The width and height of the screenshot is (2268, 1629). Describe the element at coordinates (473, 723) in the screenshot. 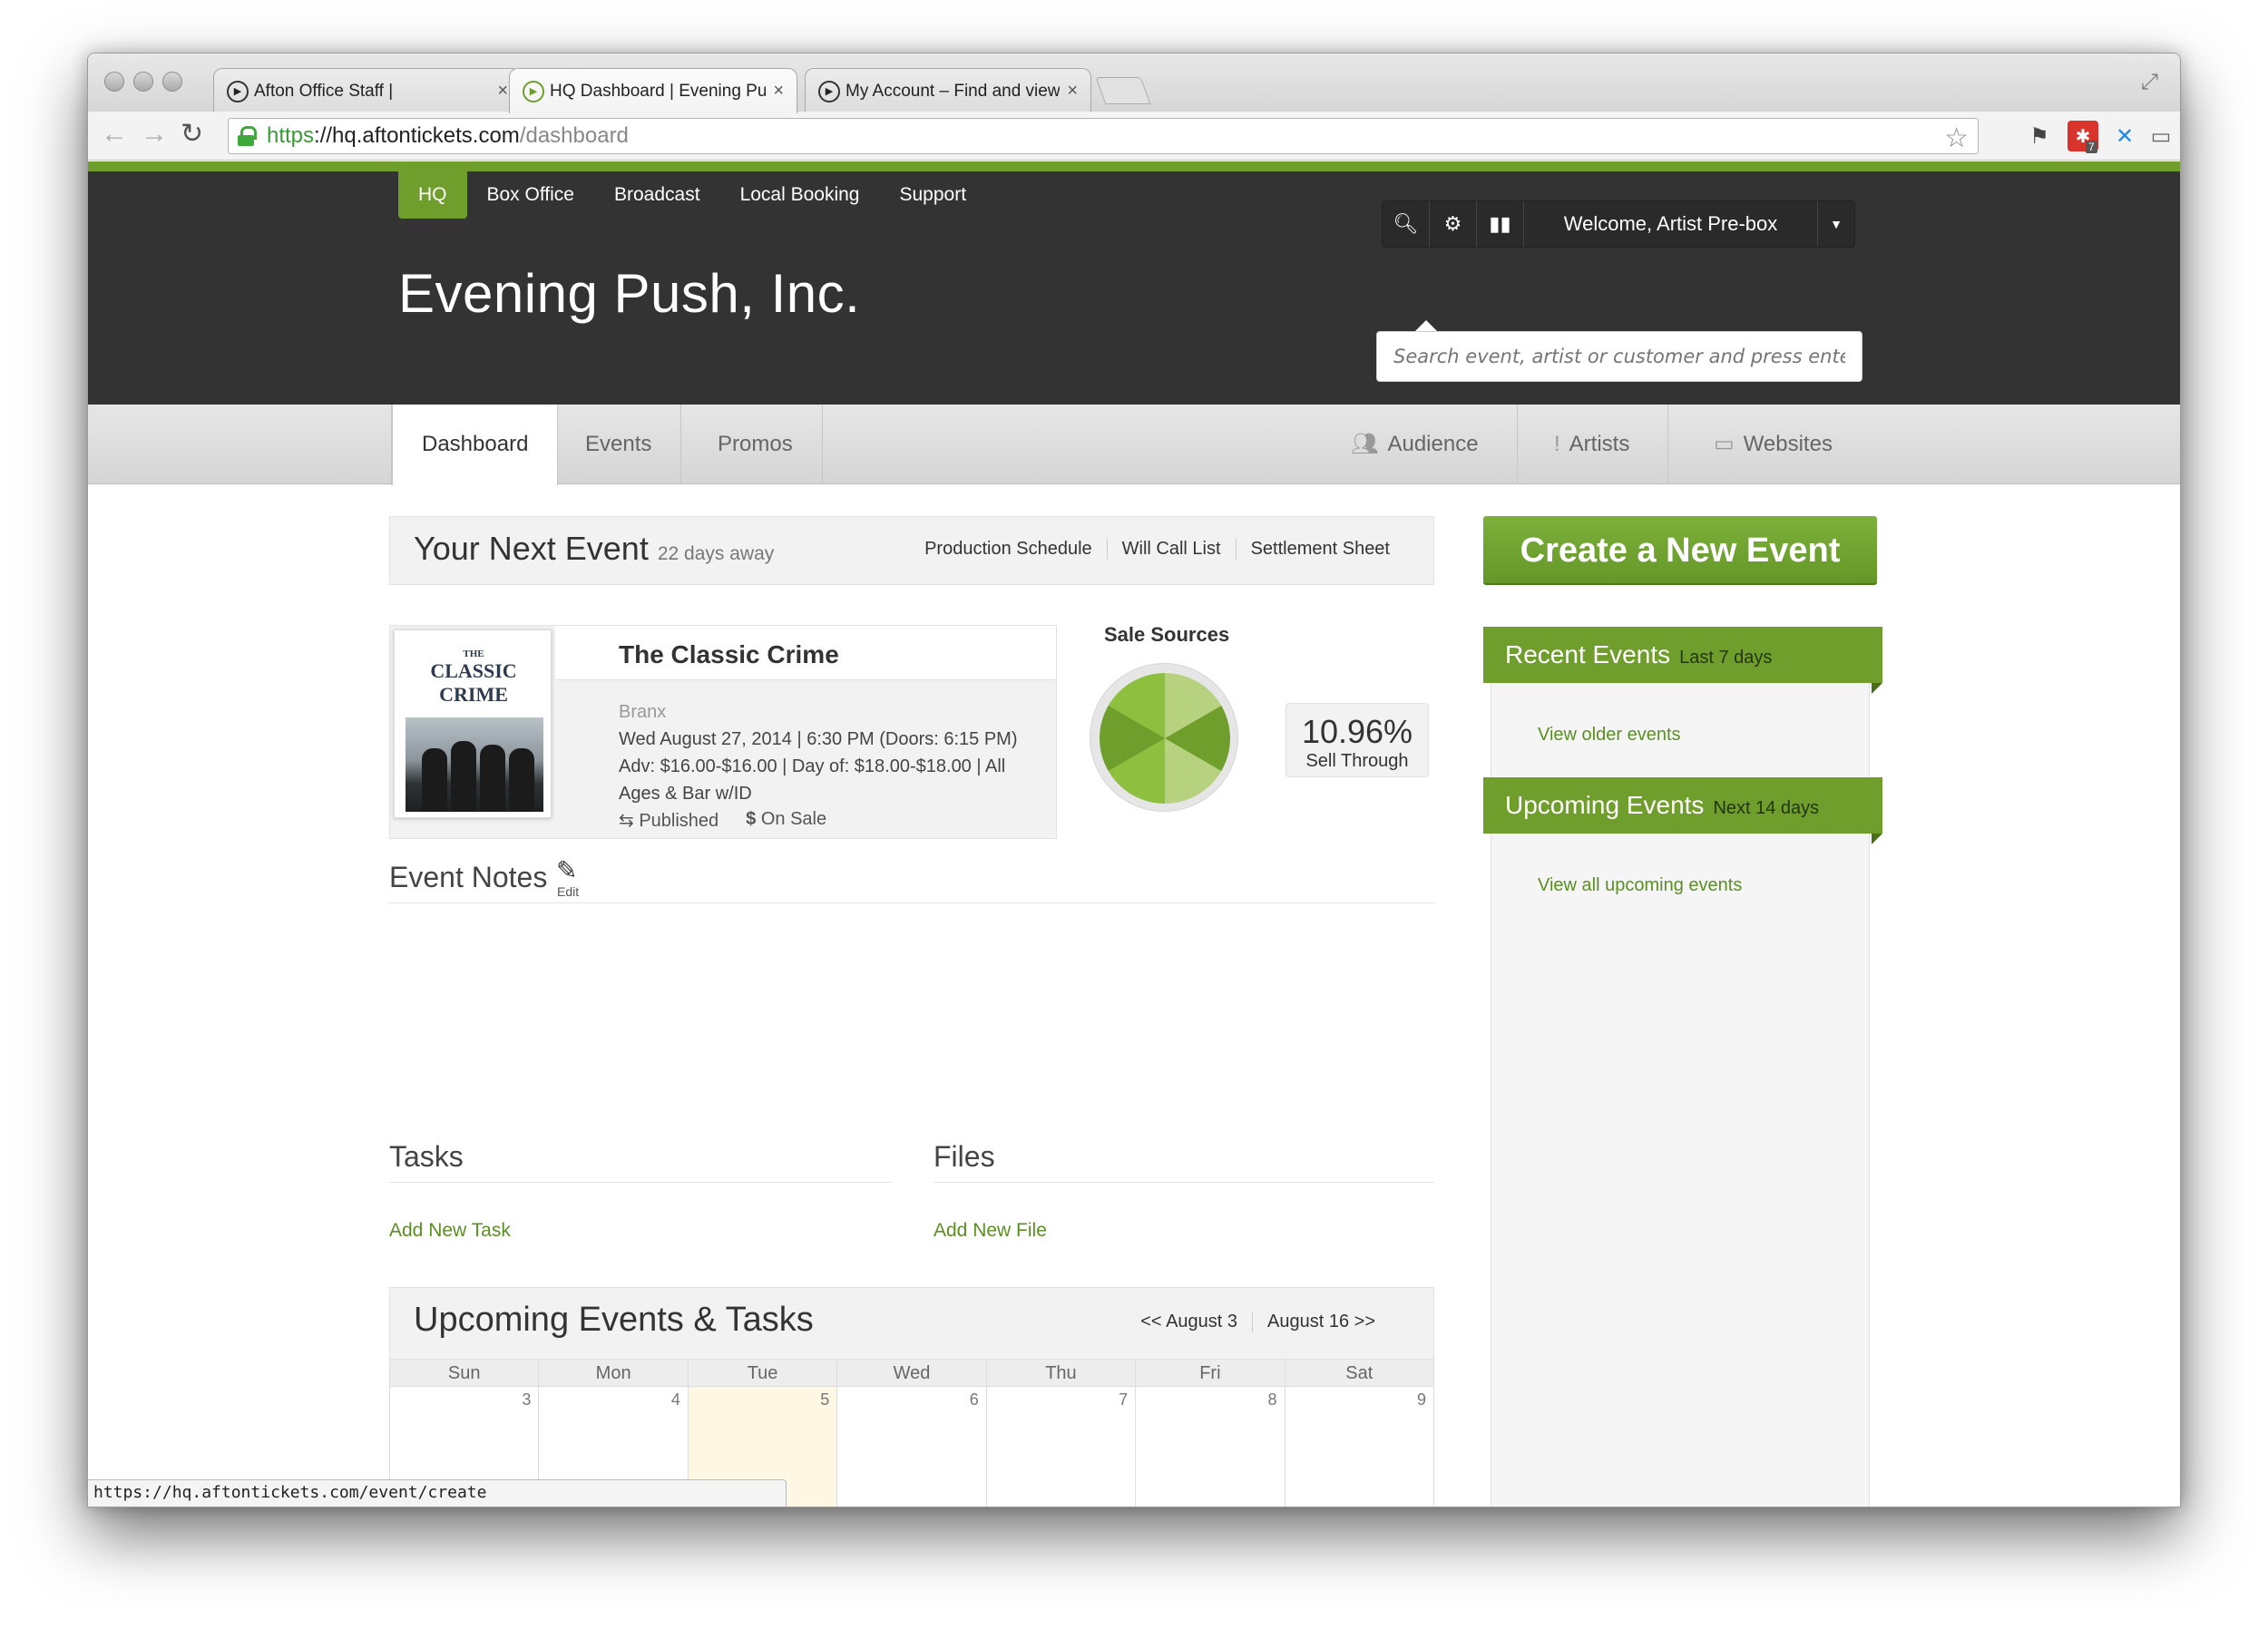

I see `event-poster: THE CLASSIC CRIME` at that location.